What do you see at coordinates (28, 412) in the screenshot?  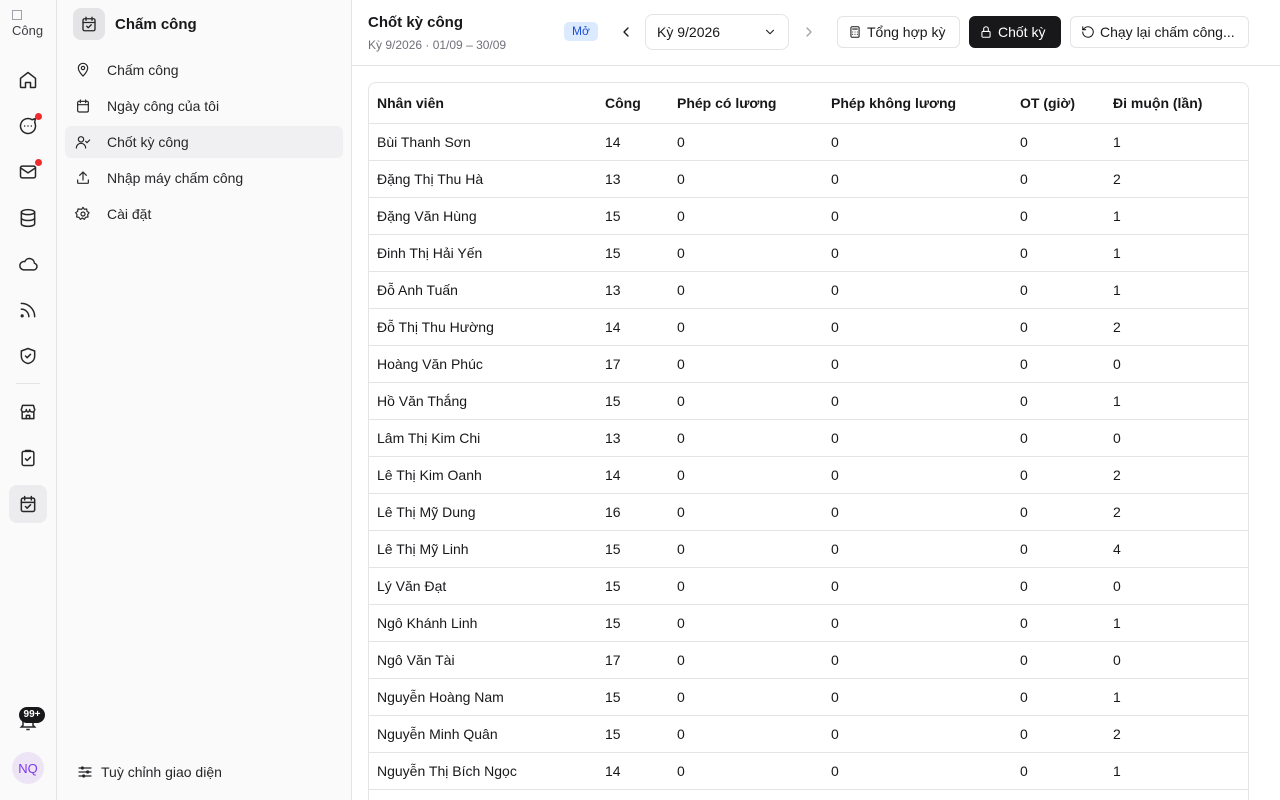 I see `store-icon` at bounding box center [28, 412].